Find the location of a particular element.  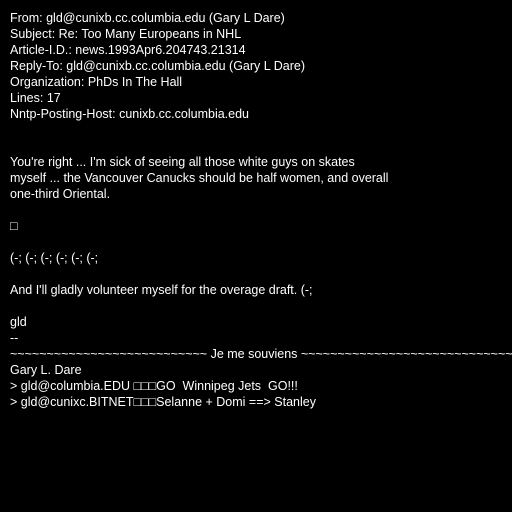

body-line-3: one-third Oriental. is located at coordinates (60, 194).